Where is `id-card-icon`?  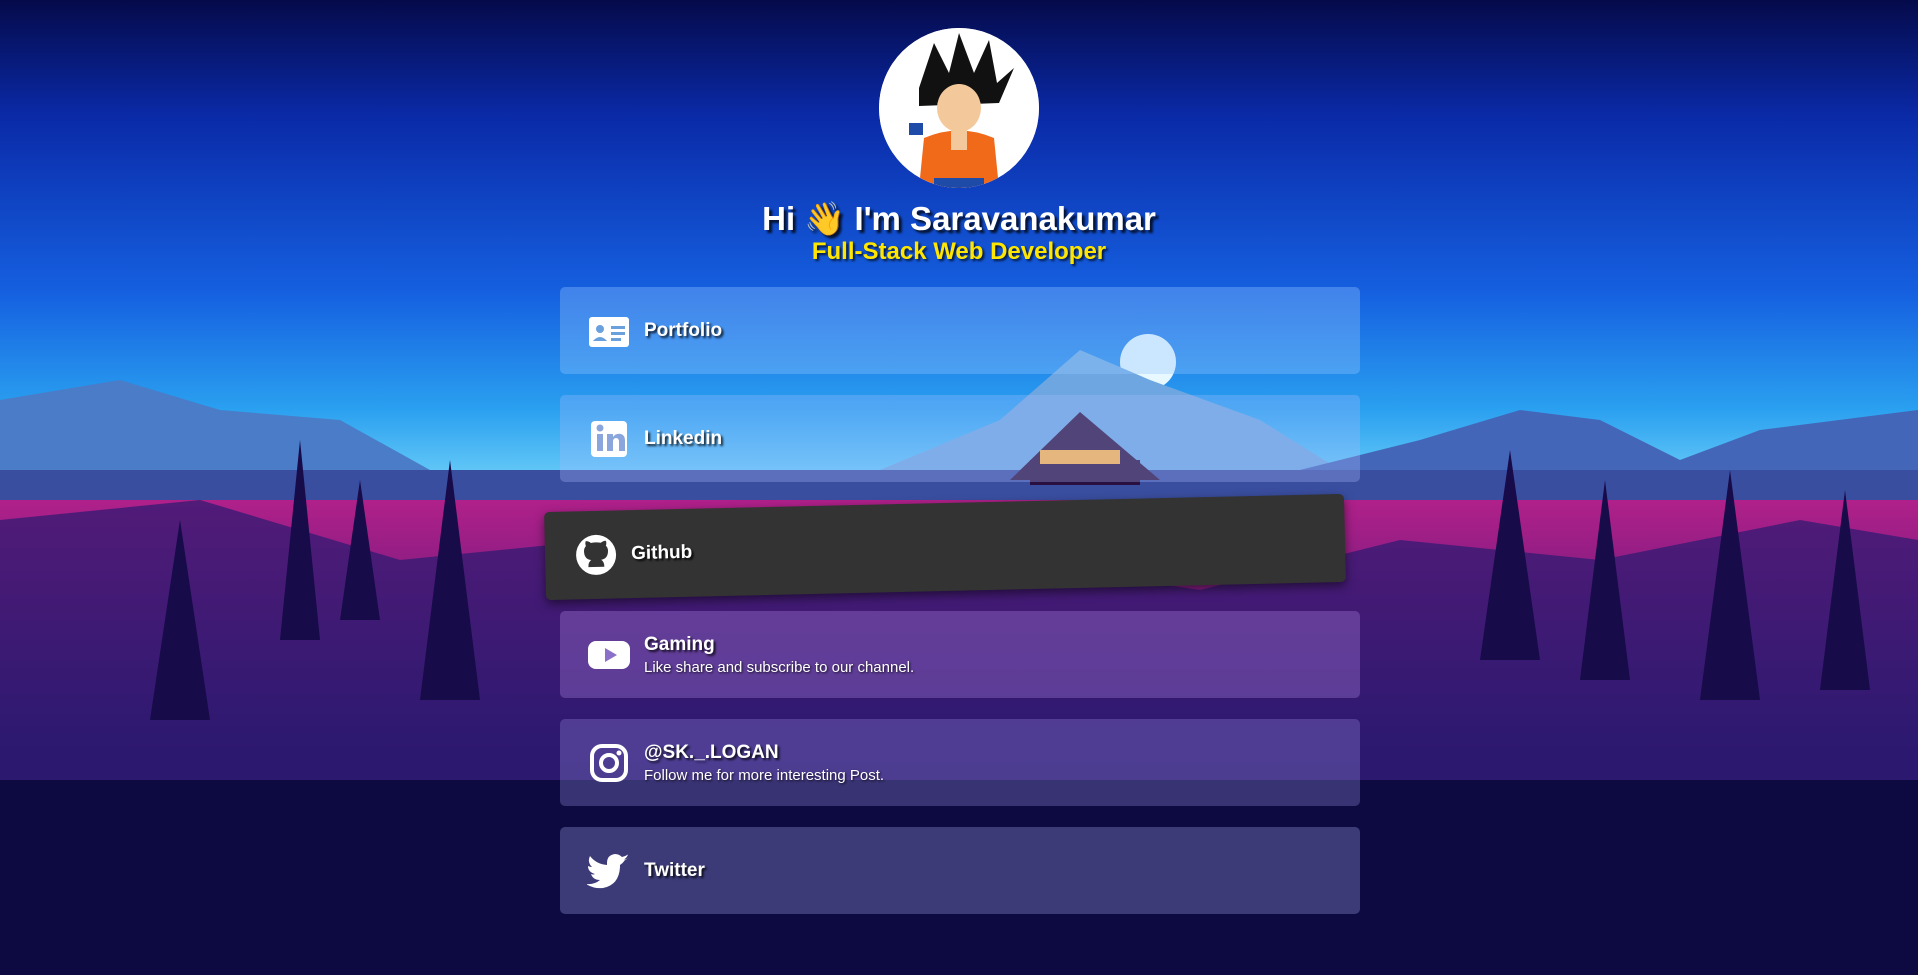
id-card-icon is located at coordinates (609, 331).